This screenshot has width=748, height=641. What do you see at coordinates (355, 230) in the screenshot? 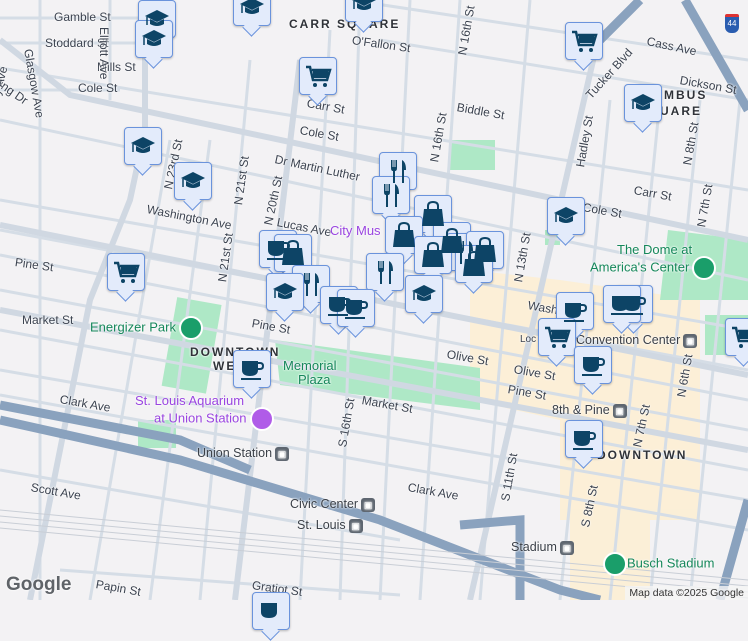
I see `poi-city-museum: City Mus` at bounding box center [355, 230].